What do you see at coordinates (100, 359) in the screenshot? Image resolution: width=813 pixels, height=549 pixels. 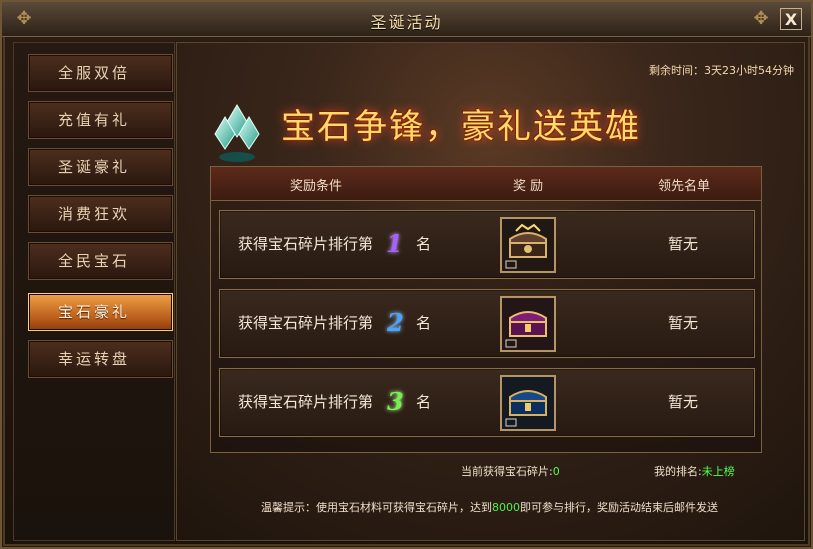 I see `sidebar-item-lucky-wheel: 幸运转盘` at bounding box center [100, 359].